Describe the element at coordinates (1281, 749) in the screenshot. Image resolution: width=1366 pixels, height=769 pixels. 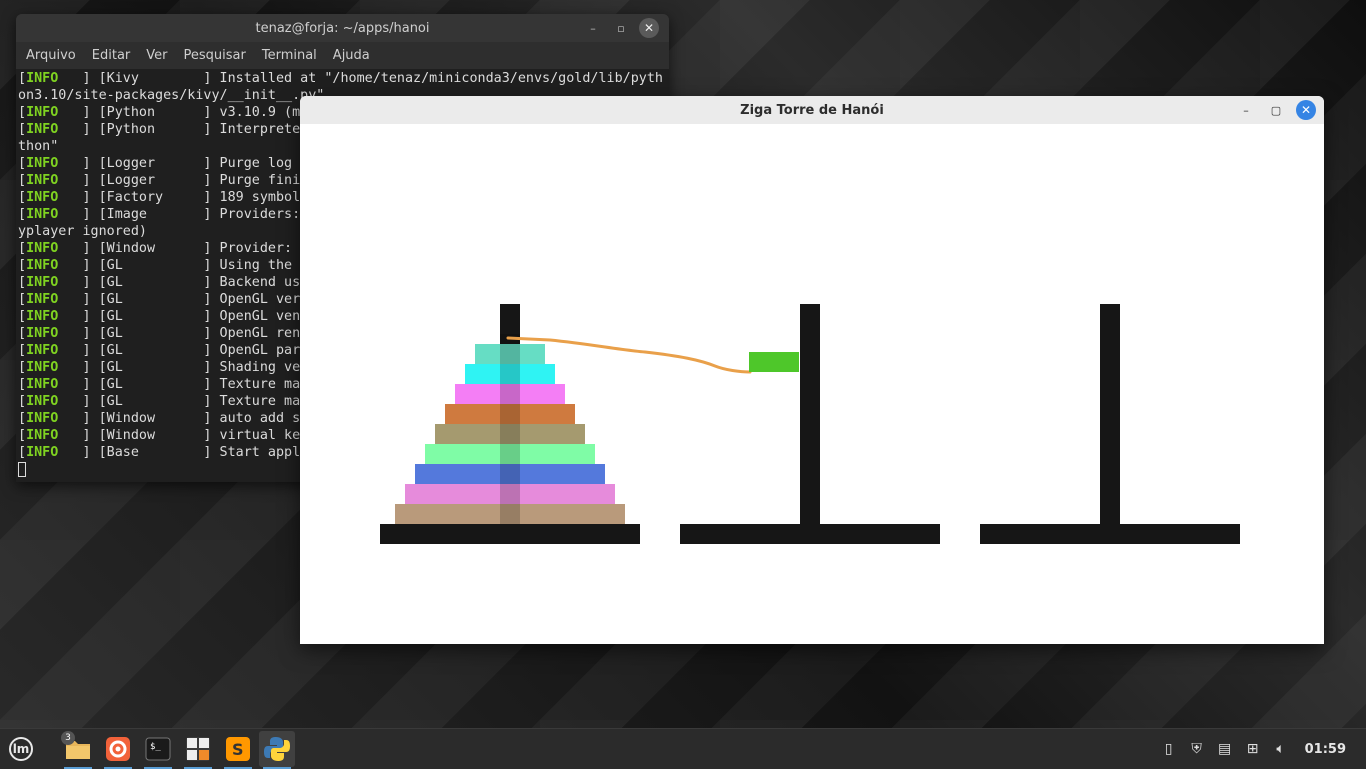
I see `volume-icon: 🔈︎` at that location.